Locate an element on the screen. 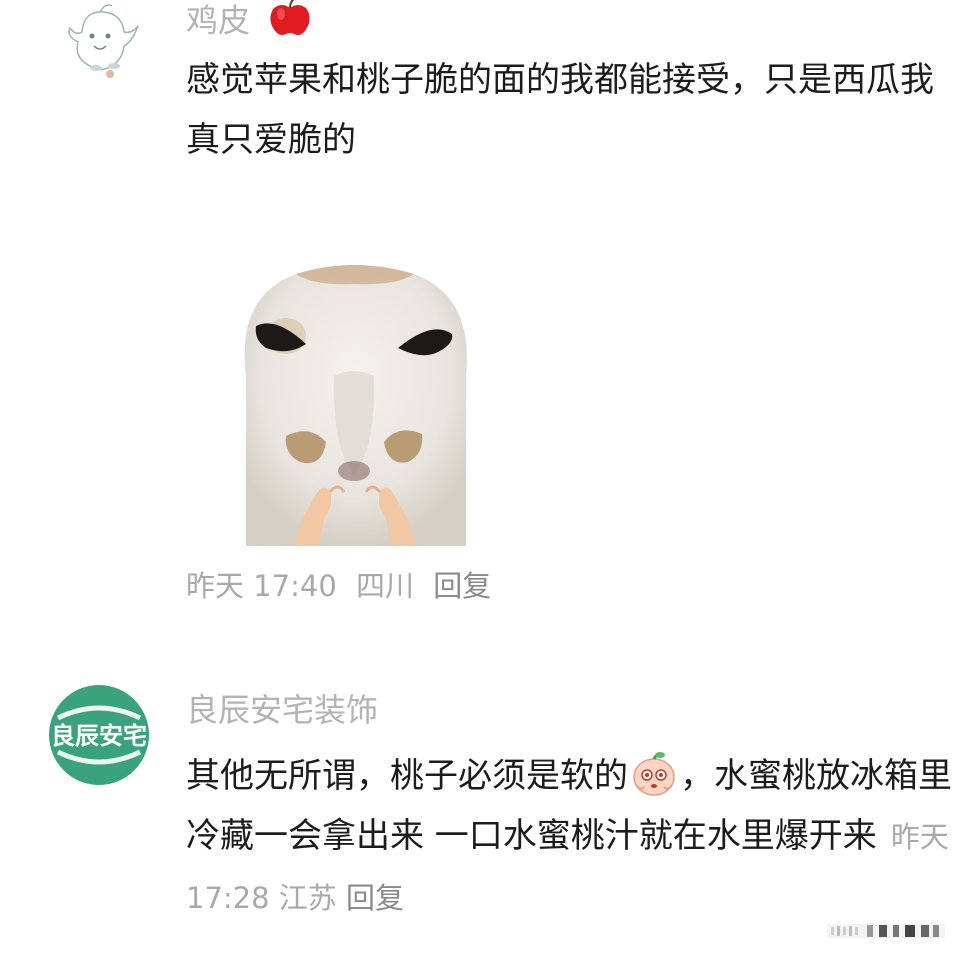  avatar-text: 良辰安宅 is located at coordinates (99, 736).